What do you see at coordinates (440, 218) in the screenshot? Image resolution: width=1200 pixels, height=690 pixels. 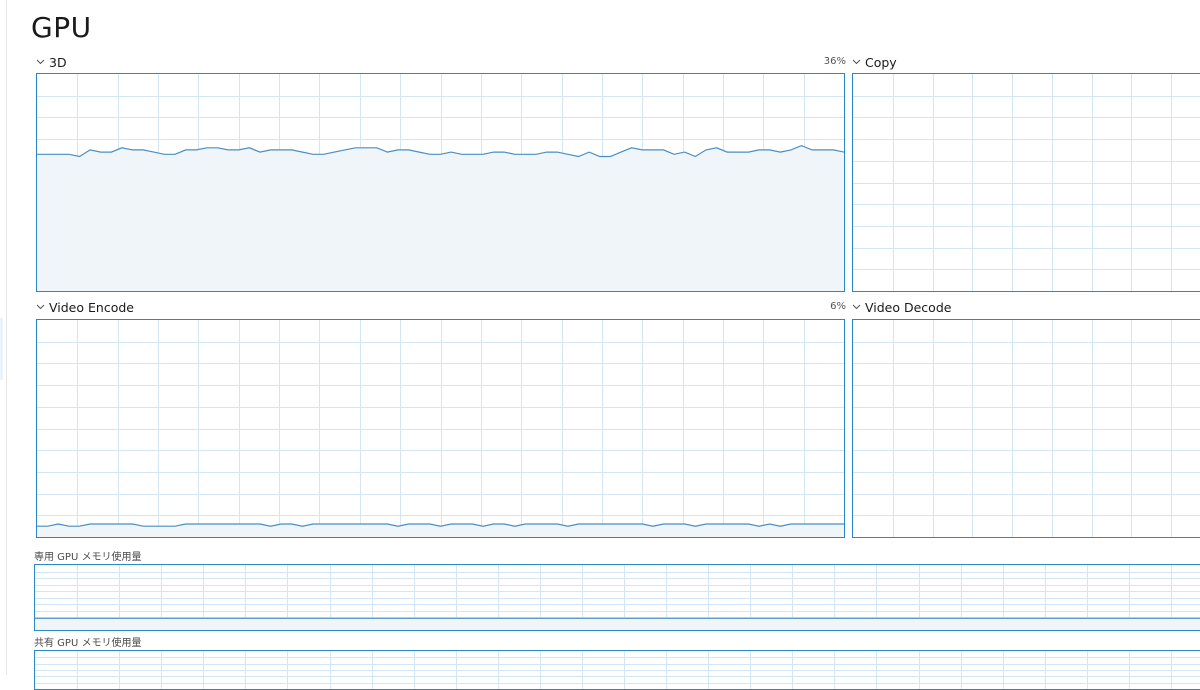 I see `series-3d-area` at bounding box center [440, 218].